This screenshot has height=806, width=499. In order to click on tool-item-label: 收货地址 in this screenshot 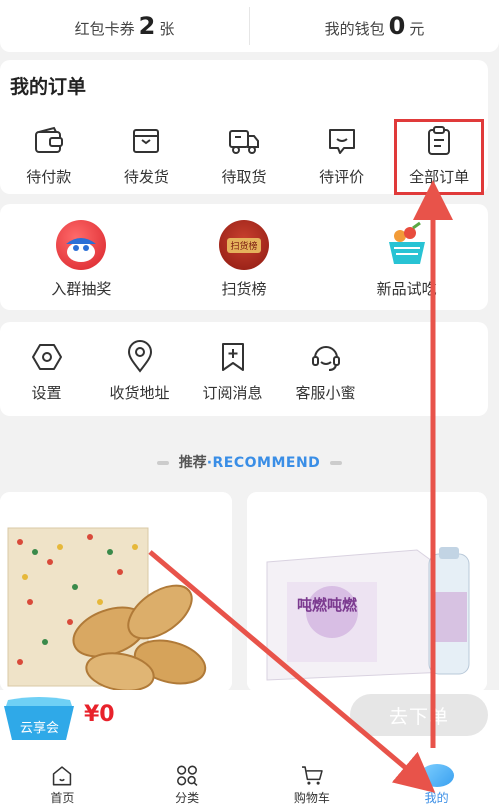, I will do `click(139, 393)`.